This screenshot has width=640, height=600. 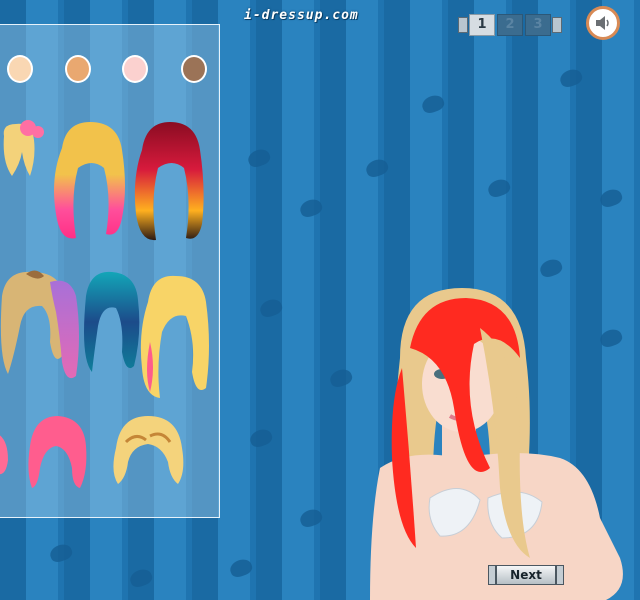 I want to click on next-button-label: Next, so click(x=526, y=575).